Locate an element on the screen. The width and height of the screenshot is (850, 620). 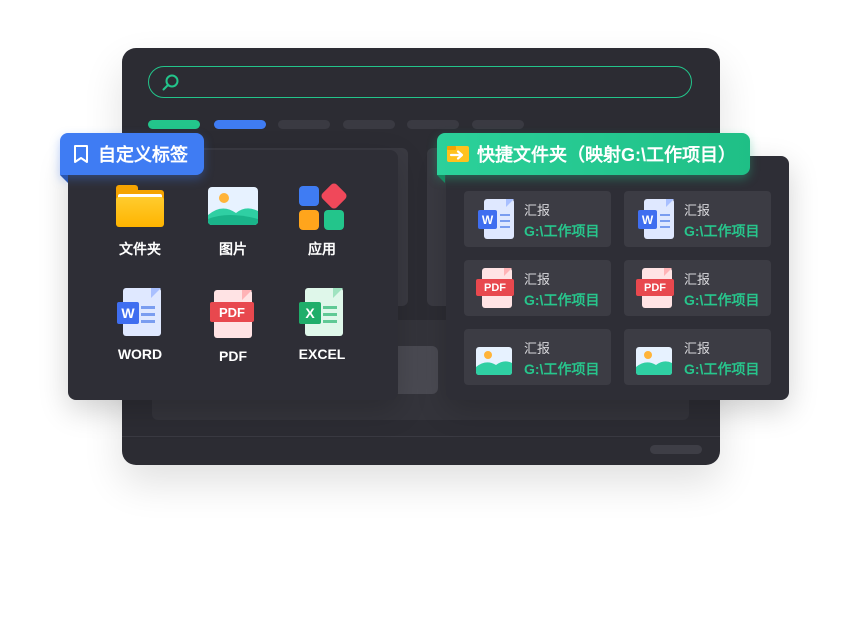
tile-label: WORD is located at coordinates (140, 354).